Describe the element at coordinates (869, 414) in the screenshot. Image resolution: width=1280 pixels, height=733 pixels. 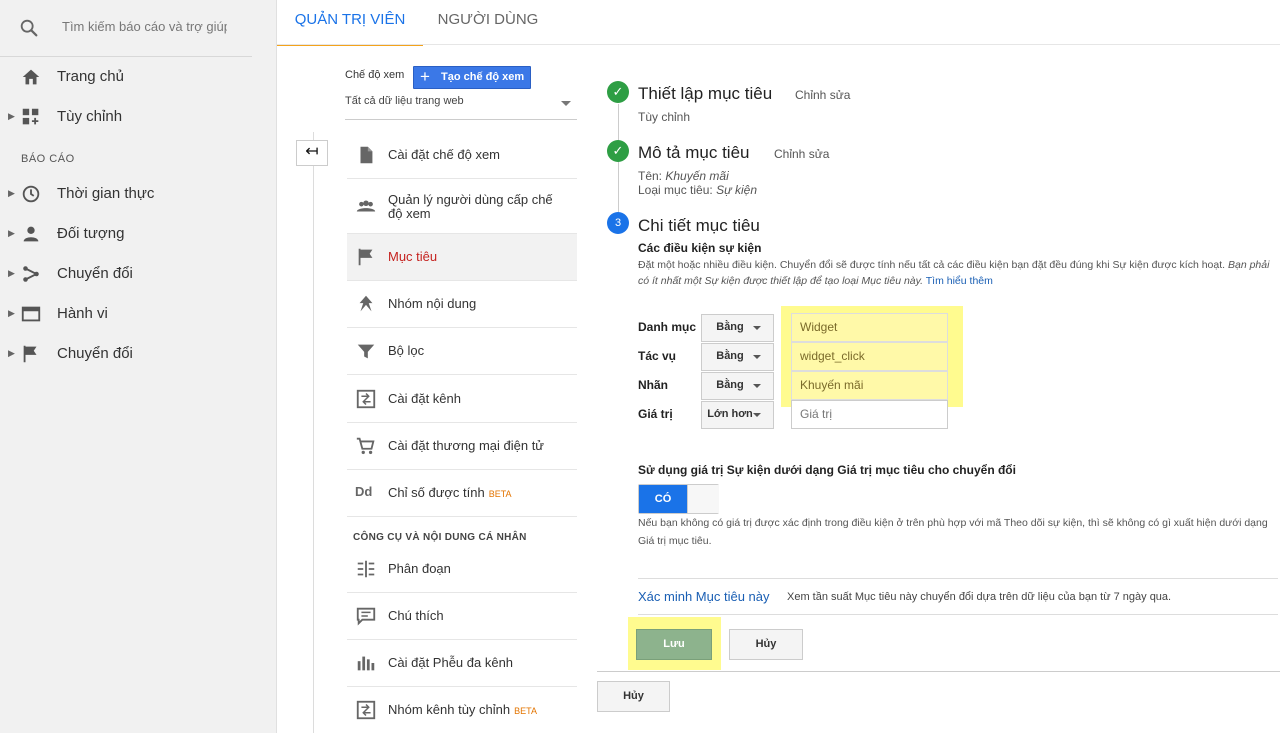
I see `value-input: Giá trị` at that location.